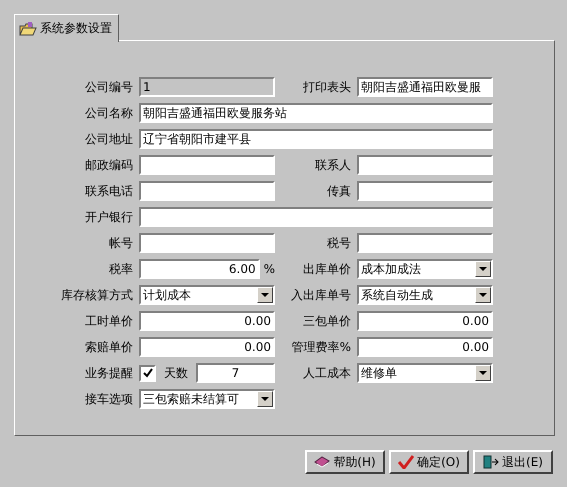 The width and height of the screenshot is (567, 487). What do you see at coordinates (207, 399) in the screenshot?
I see `dropdown: 三包索赔未结算可` at bounding box center [207, 399].